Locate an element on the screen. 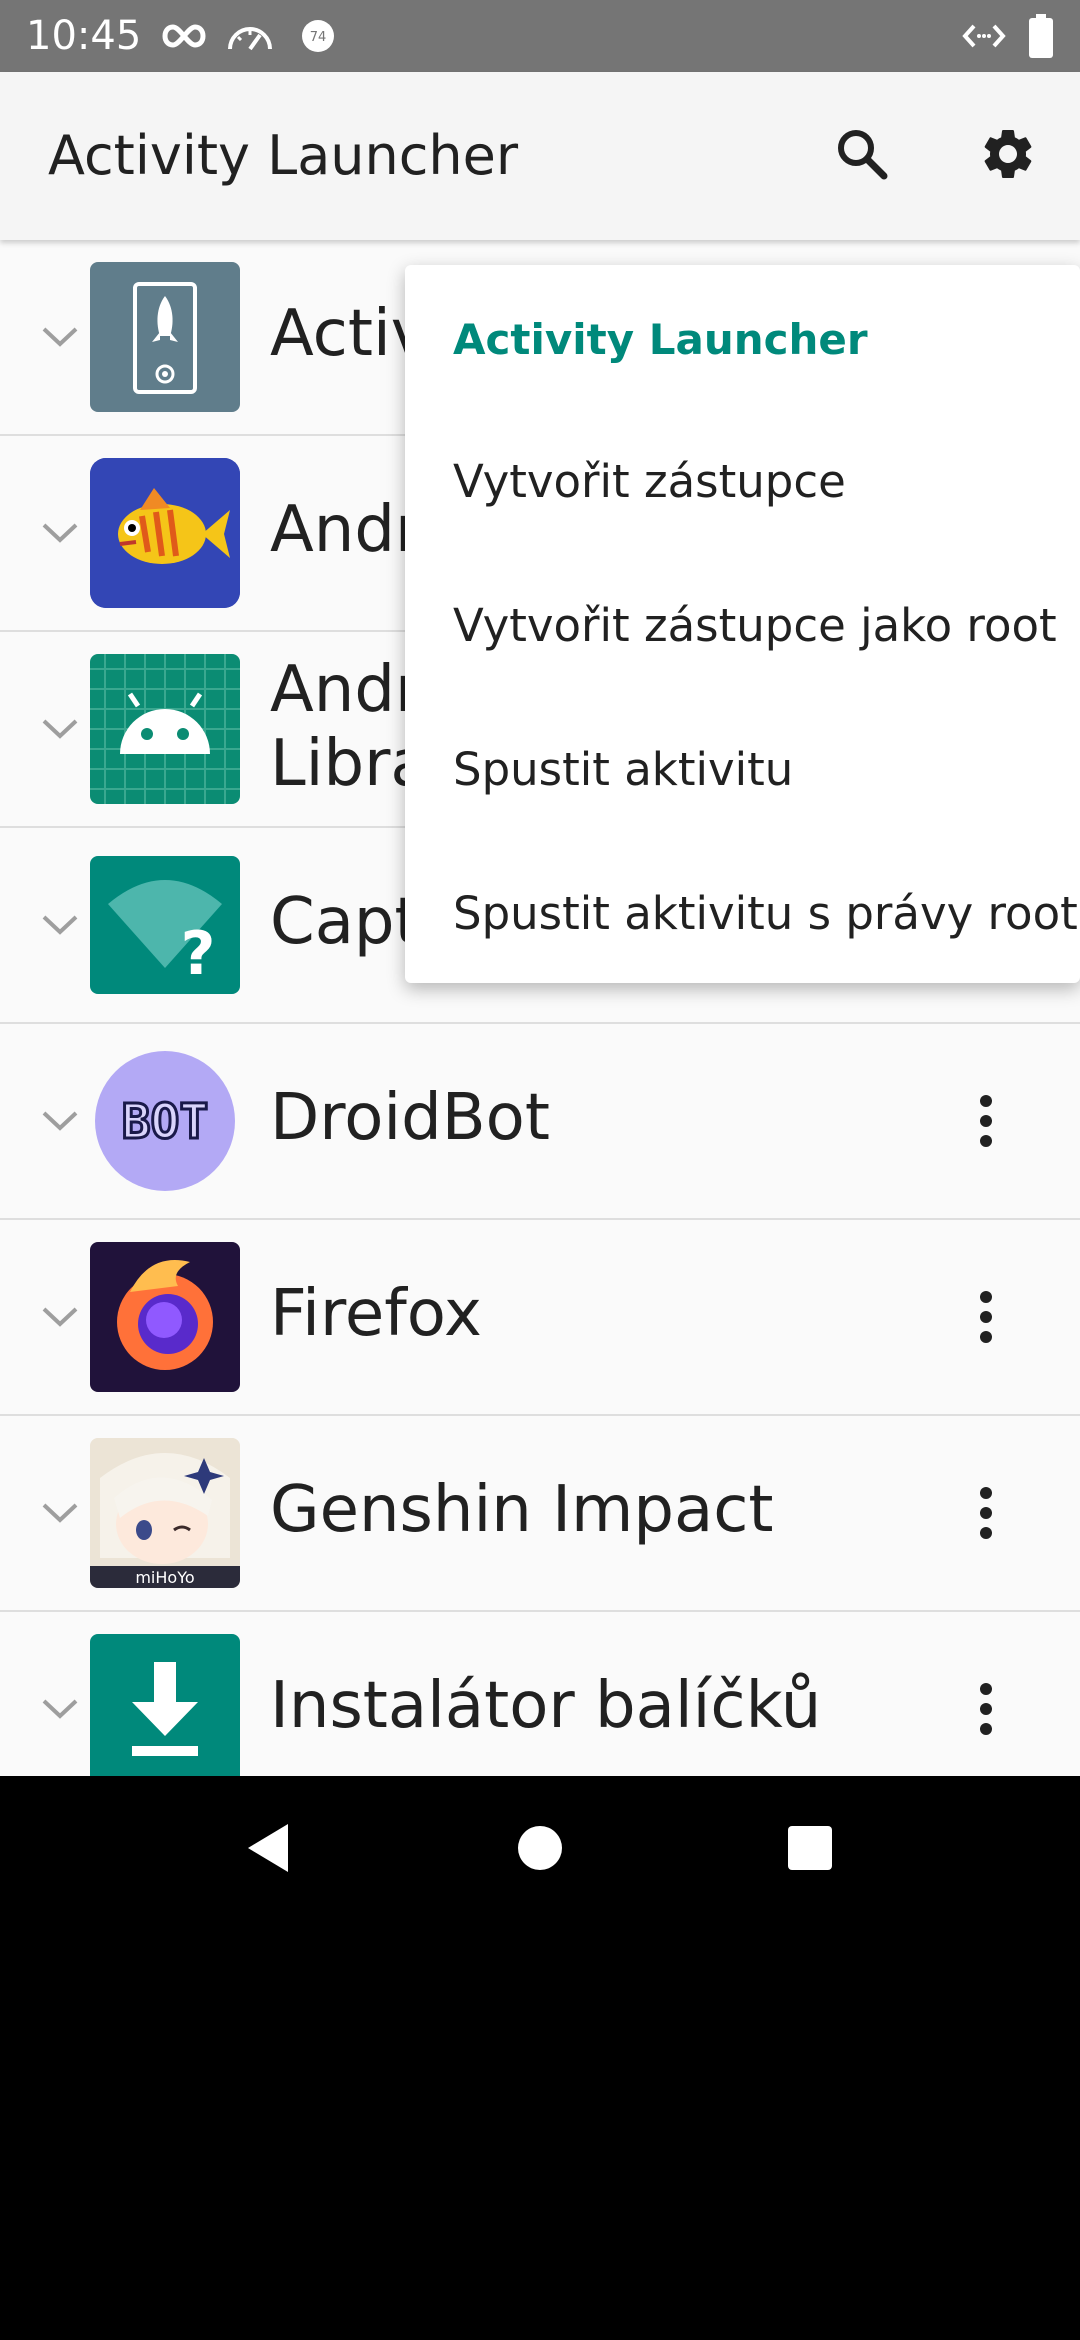 Image resolution: width=1080 pixels, height=2340 pixels. android-app-icon is located at coordinates (165, 729).